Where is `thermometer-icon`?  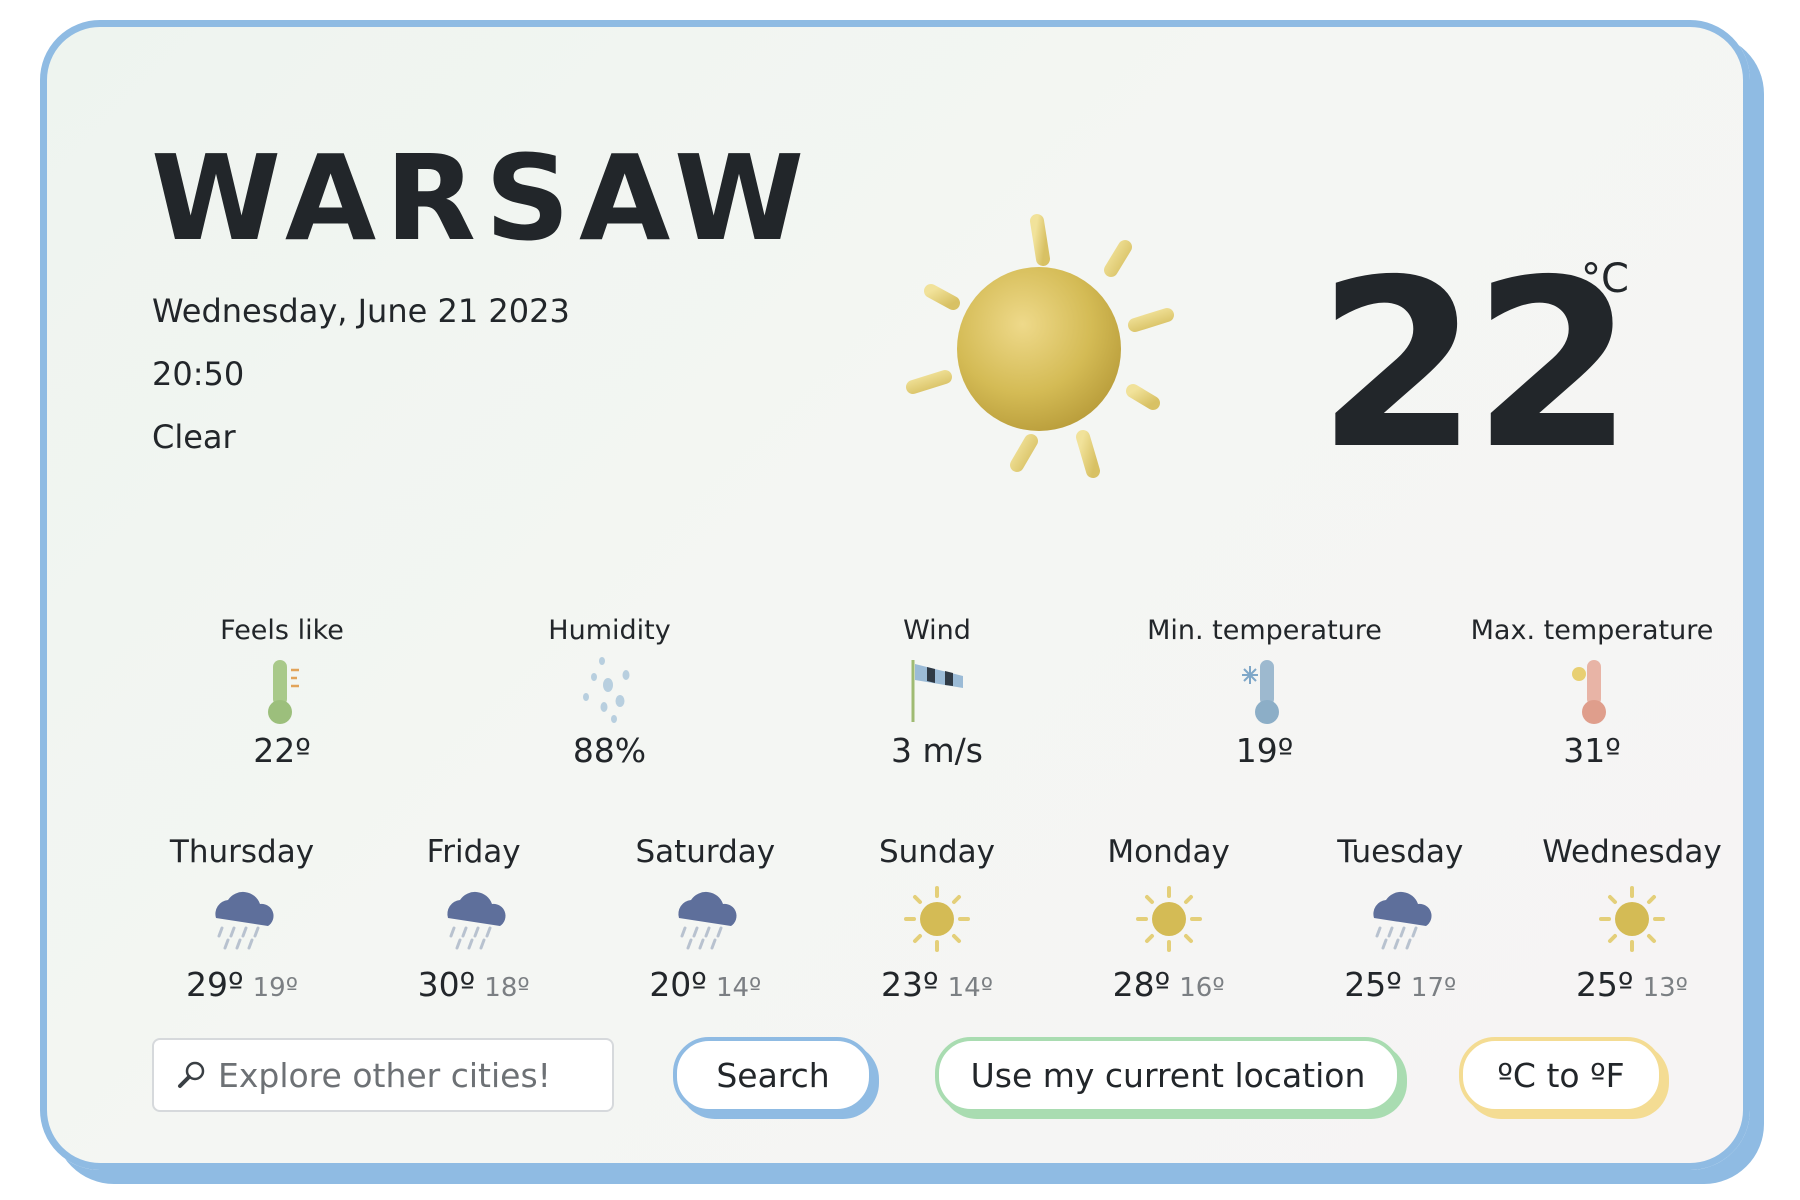
thermometer-icon is located at coordinates (283, 692).